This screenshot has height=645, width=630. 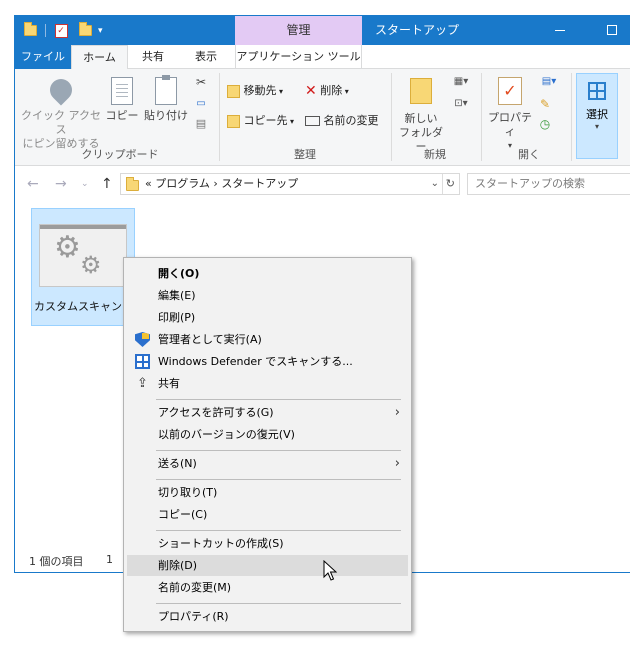 I want to click on menu-item-create-shortcut: ショートカットの作成(S), so click(x=267, y=543).